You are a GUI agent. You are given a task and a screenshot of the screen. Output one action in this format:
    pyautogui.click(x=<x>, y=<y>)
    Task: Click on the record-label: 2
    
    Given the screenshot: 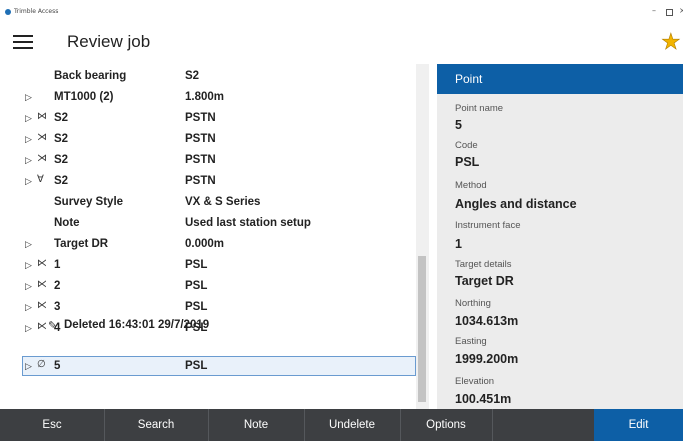 What is the action you would take?
    pyautogui.click(x=57, y=286)
    